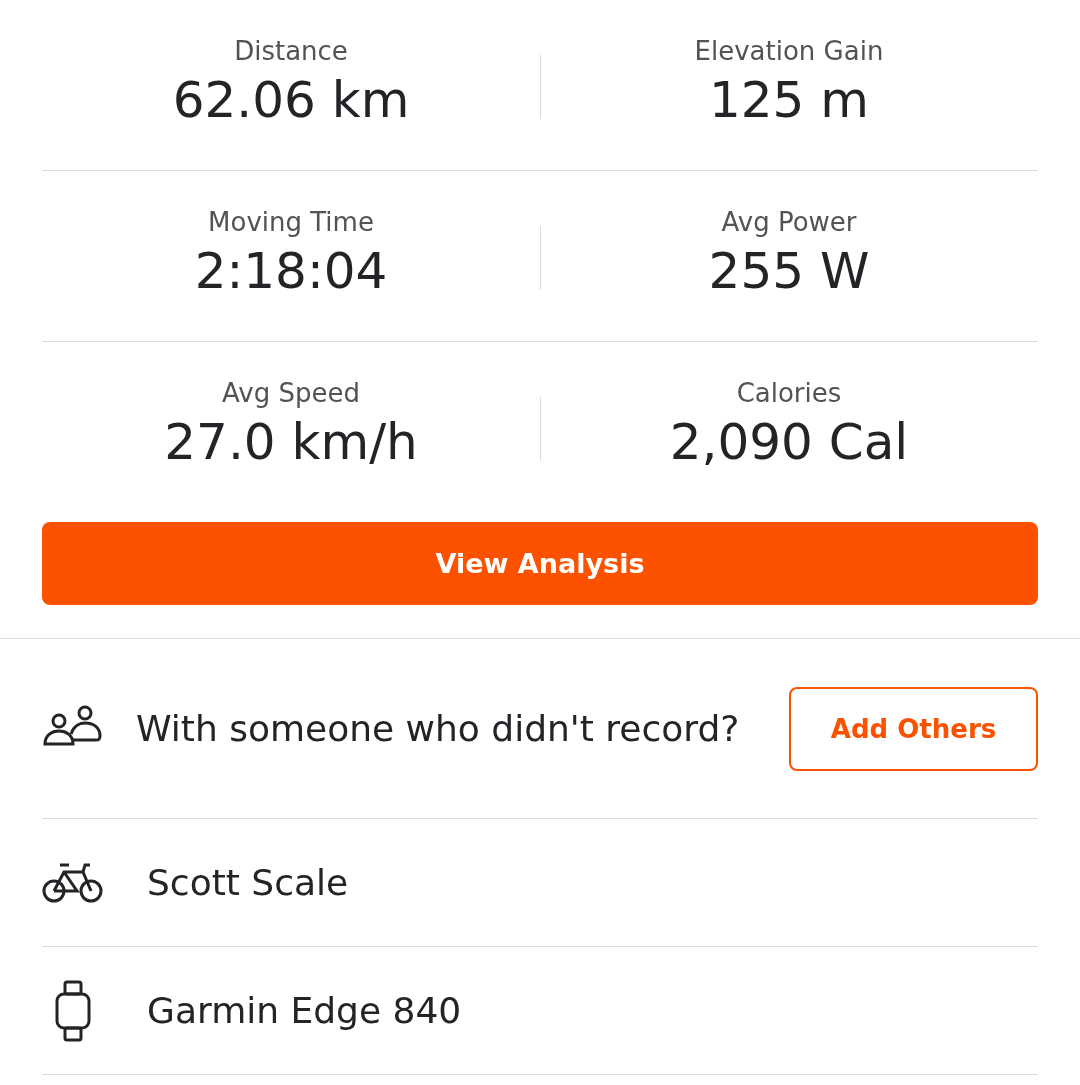 The width and height of the screenshot is (1080, 1085). What do you see at coordinates (291, 271) in the screenshot?
I see `stat-value: 2:18:04` at bounding box center [291, 271].